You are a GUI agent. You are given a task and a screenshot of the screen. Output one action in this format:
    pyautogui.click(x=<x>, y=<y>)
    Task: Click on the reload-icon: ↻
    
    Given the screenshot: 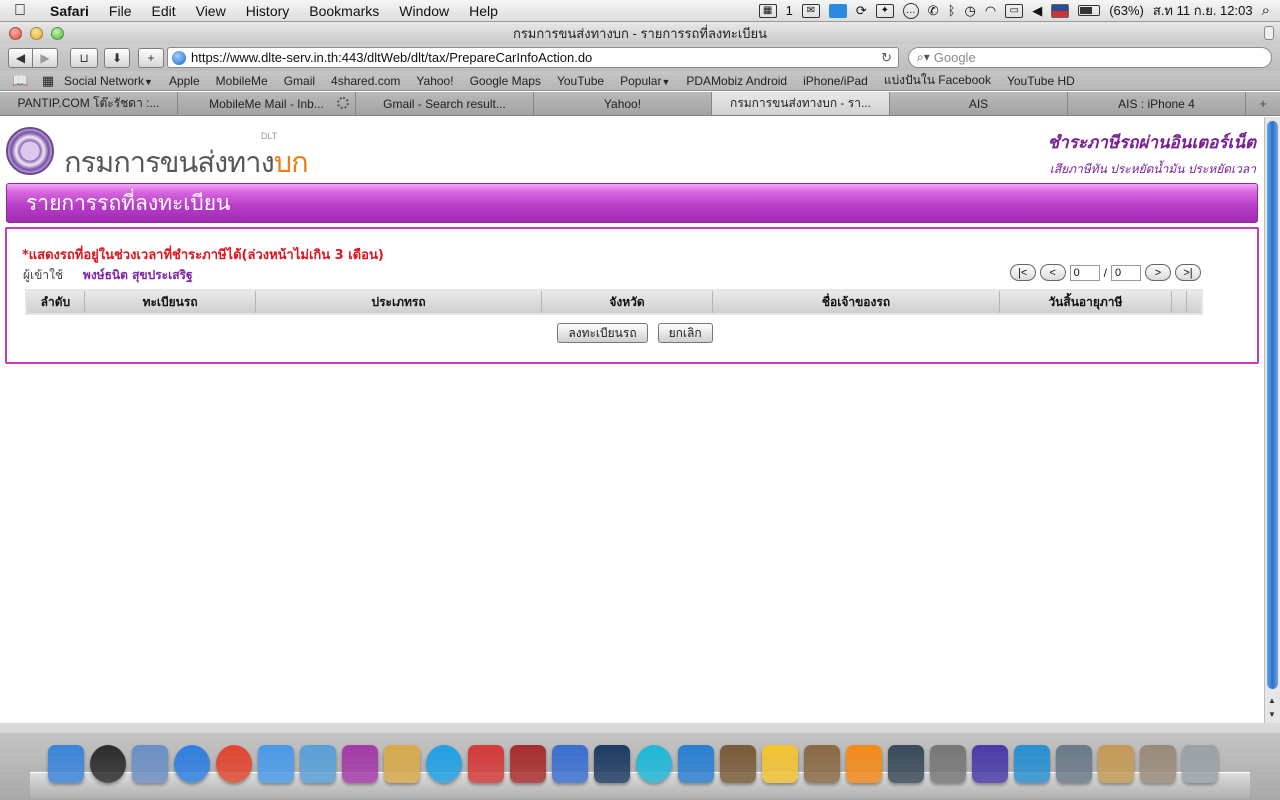 What is the action you would take?
    pyautogui.click(x=886, y=58)
    